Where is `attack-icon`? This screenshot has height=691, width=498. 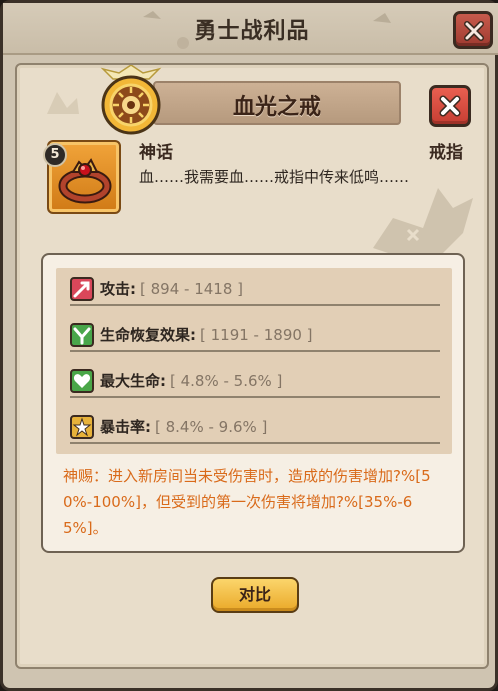
attack-icon is located at coordinates (82, 289).